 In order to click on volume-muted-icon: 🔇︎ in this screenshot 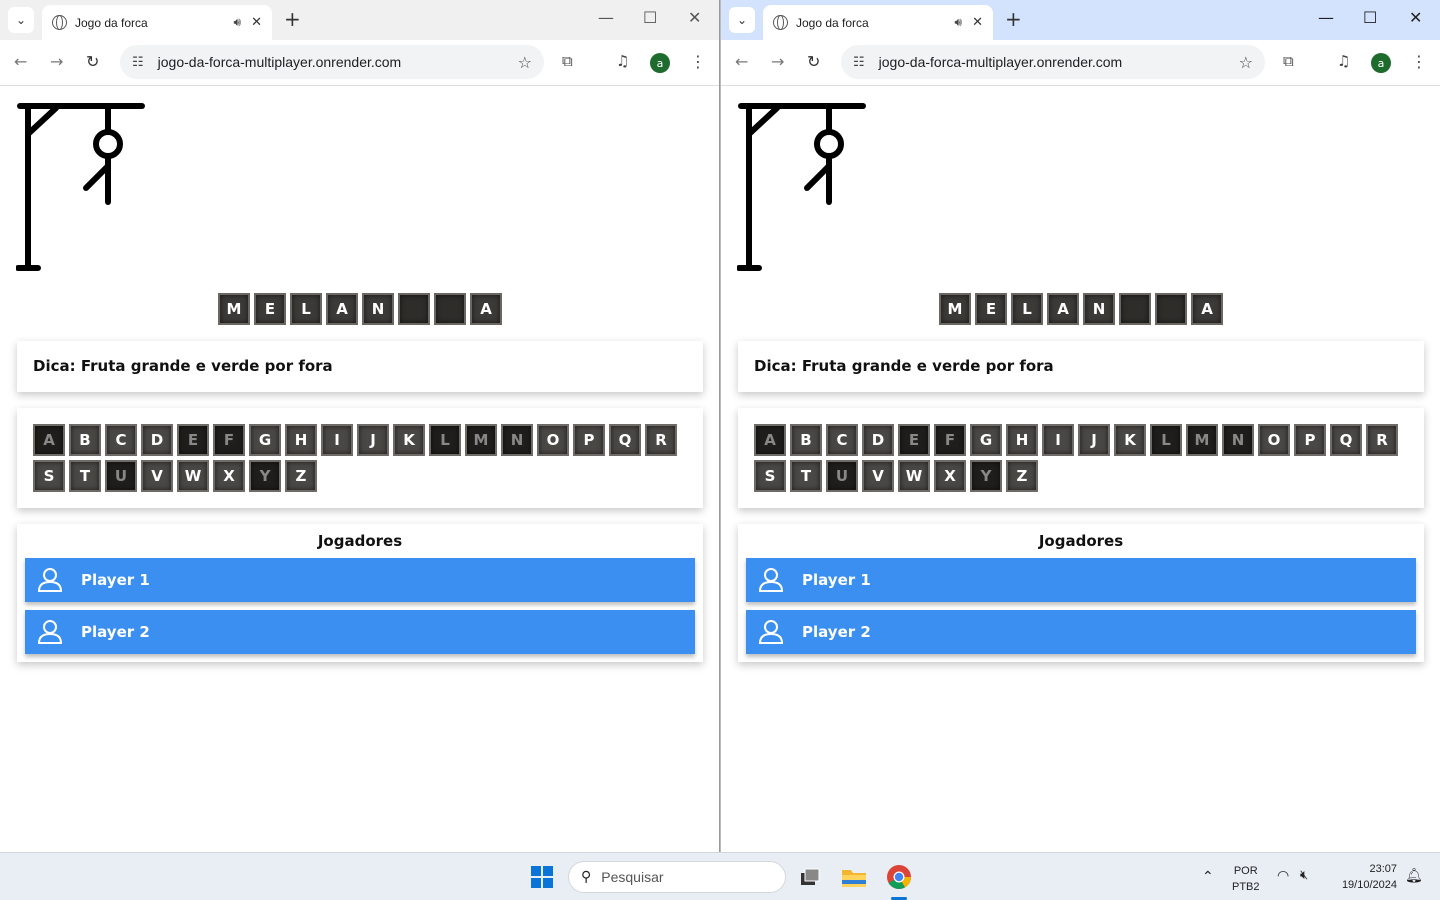, I will do `click(1304, 875)`.